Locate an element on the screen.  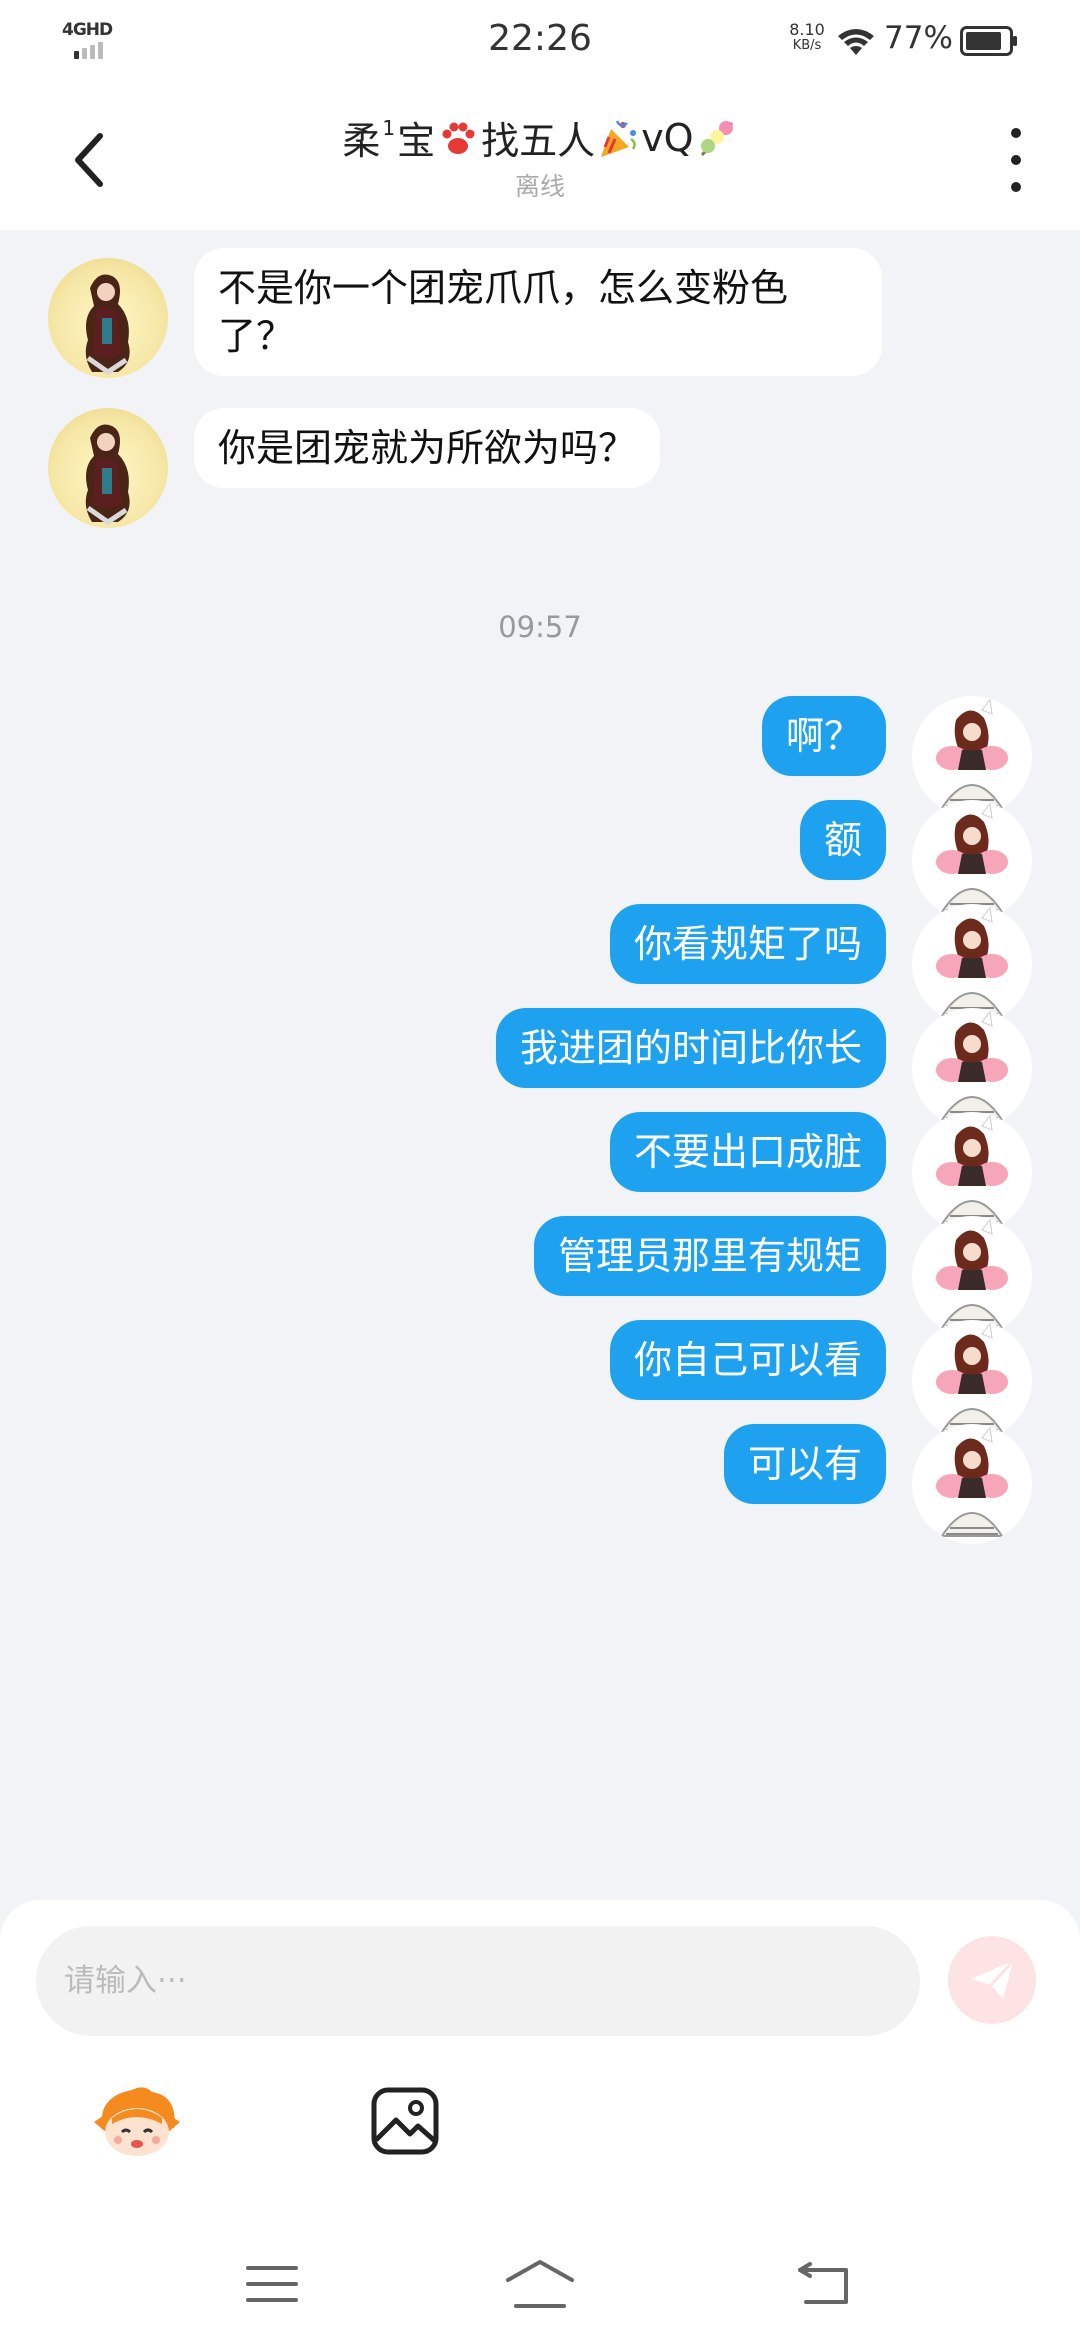
send-button is located at coordinates (992, 1980).